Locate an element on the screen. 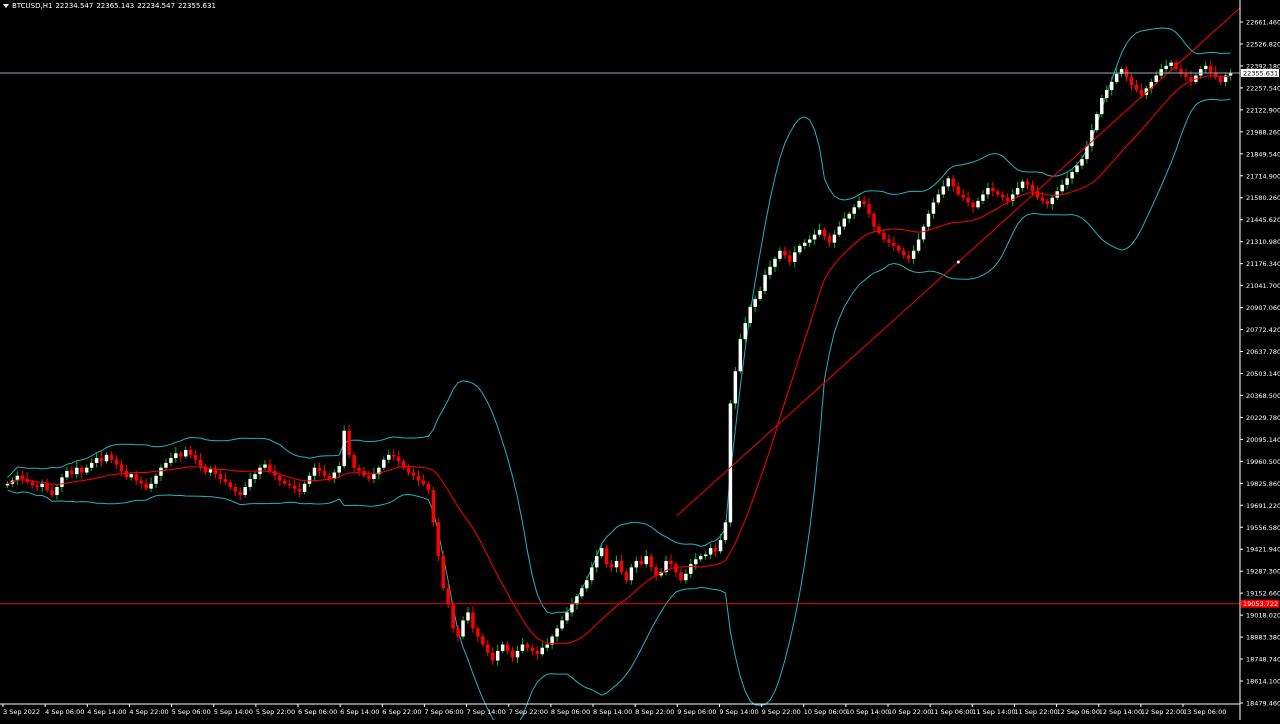 This screenshot has height=724, width=1280. dropdown-triangle-icon is located at coordinates (6, 6).